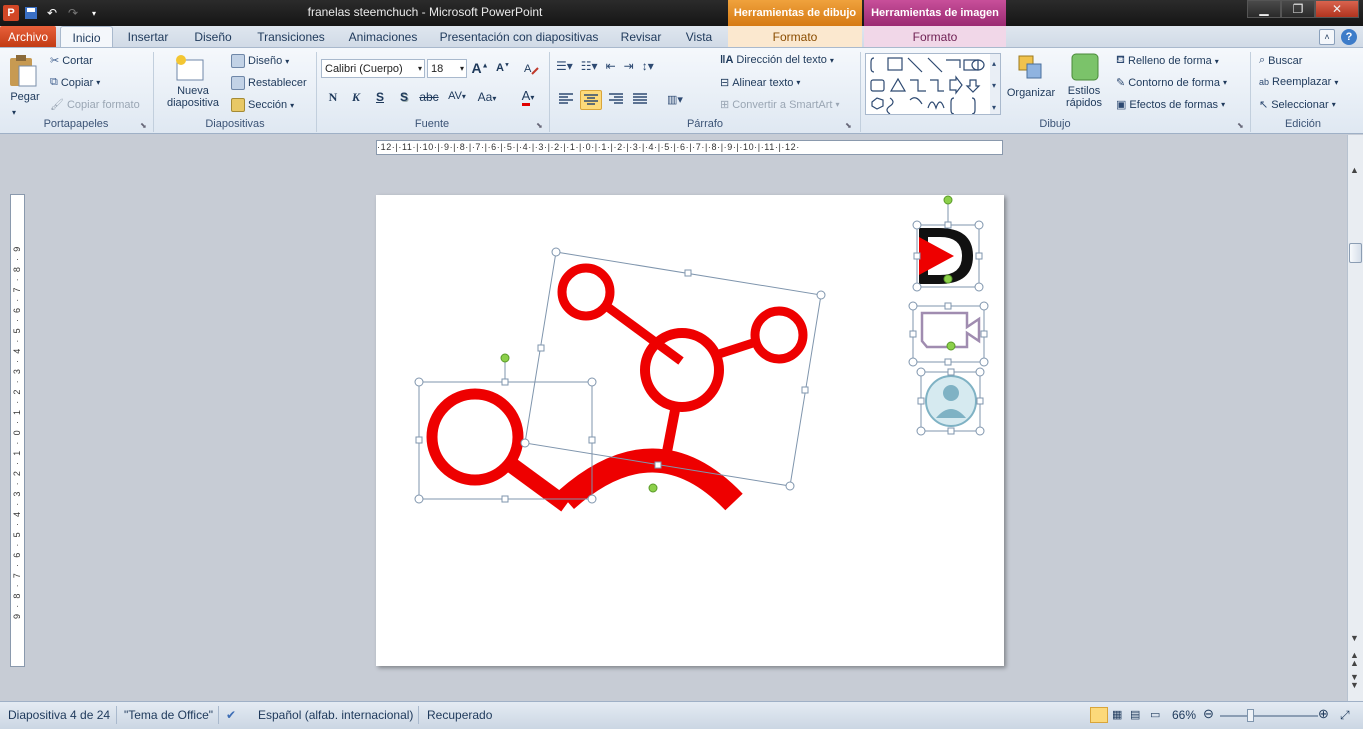 The image size is (1363, 729). I want to click on numbering-icon: ☷▾, so click(589, 69).